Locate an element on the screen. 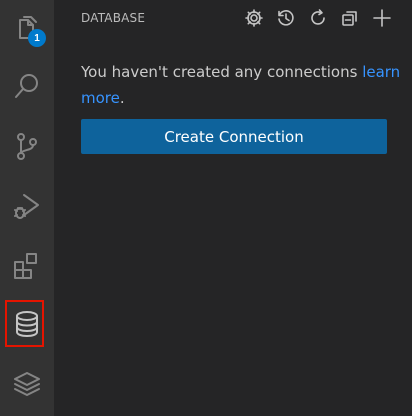 The height and width of the screenshot is (416, 412). activity-source-control is located at coordinates (27, 146).